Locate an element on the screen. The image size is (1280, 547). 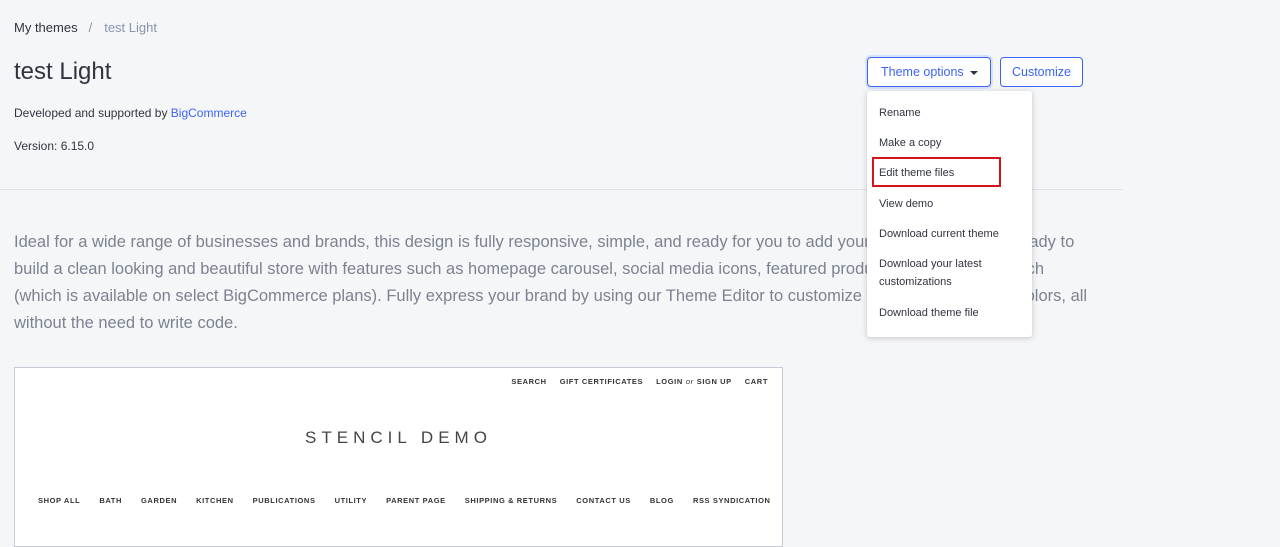
preview-nav-item: SHIPPING & RETURNS is located at coordinates (511, 500).